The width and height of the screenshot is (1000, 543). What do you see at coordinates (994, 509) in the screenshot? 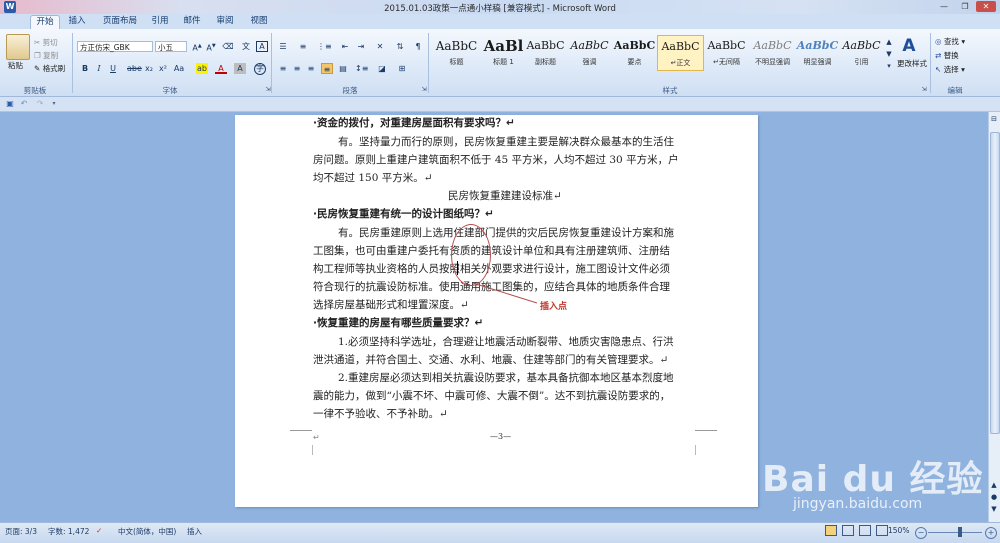
I see `scroll-down-icon: ▼` at bounding box center [994, 509].